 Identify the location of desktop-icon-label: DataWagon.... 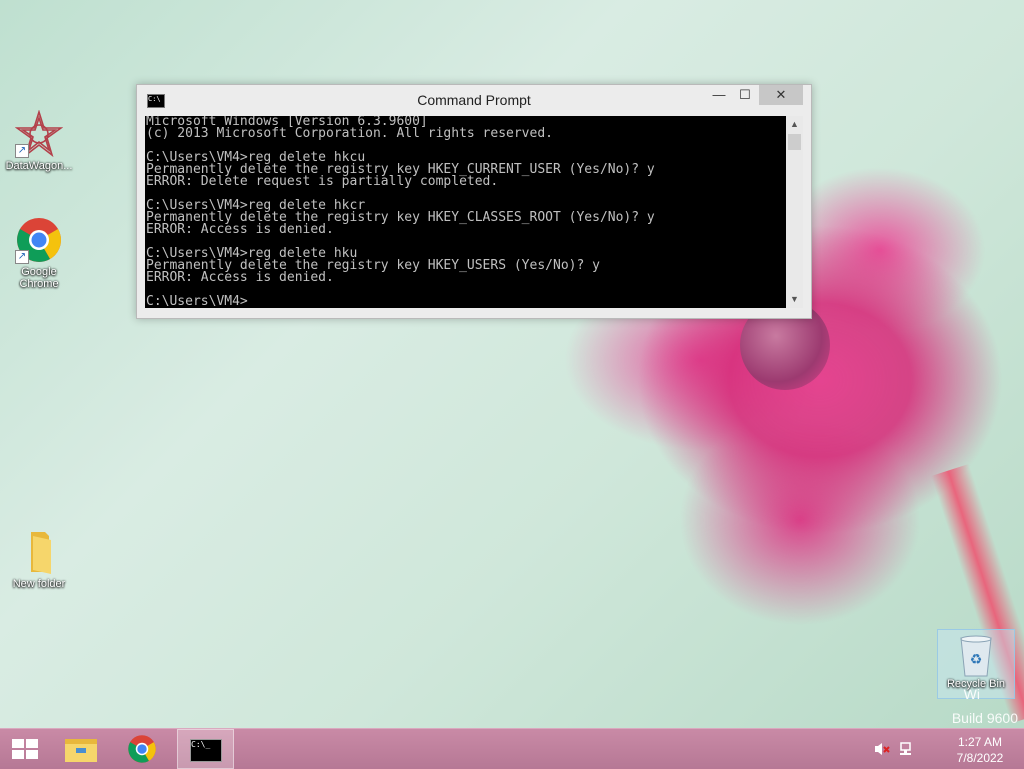
(39, 166).